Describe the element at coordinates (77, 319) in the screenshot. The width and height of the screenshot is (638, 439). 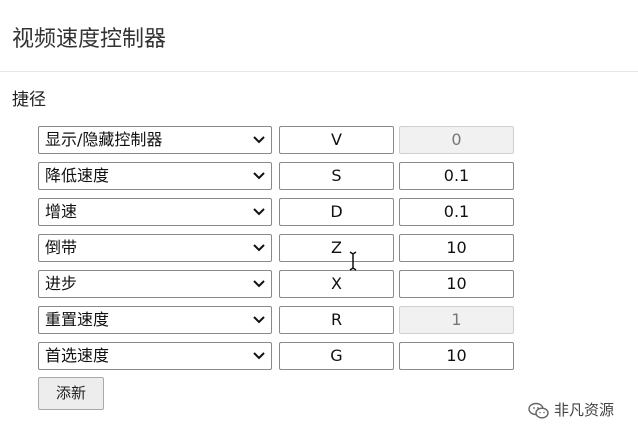
I see `action-select-value: 重置速度` at that location.